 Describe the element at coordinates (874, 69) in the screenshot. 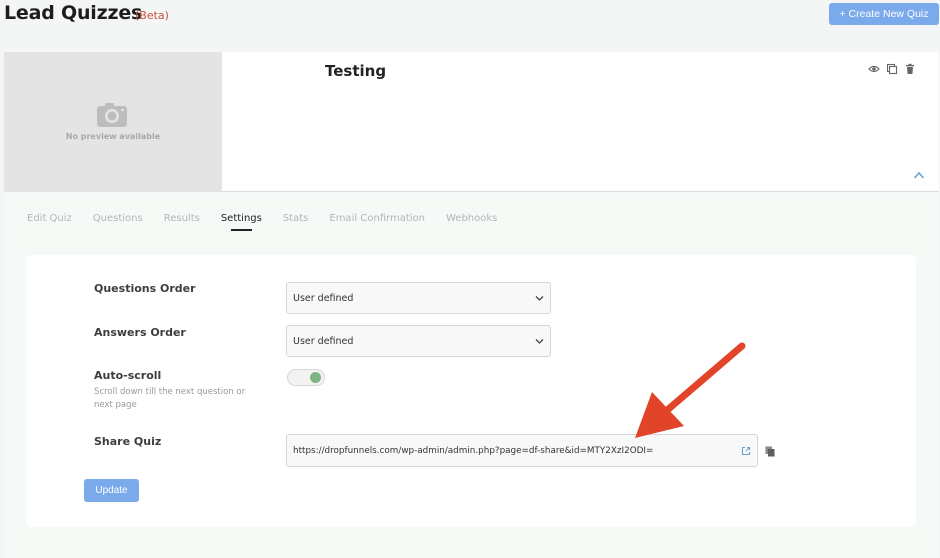

I see `eye-icon` at that location.